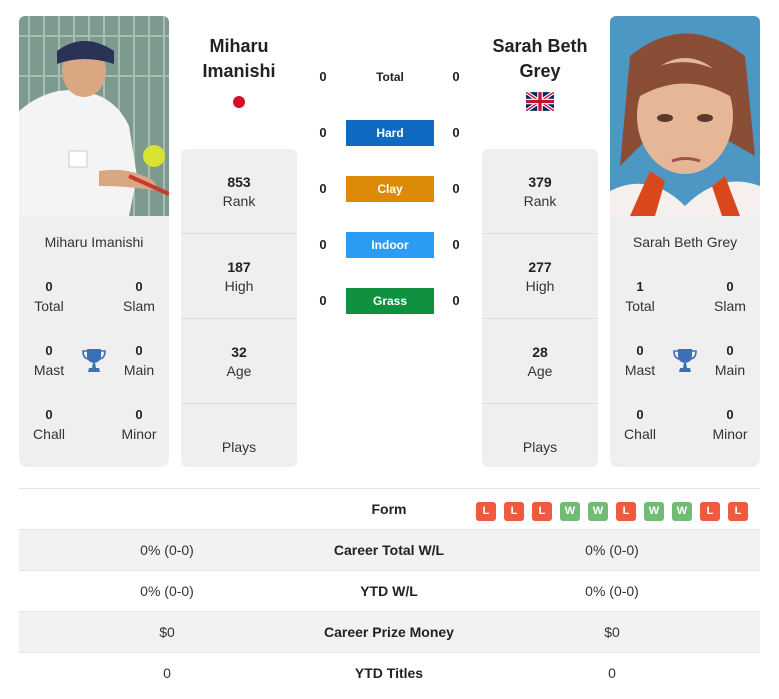  Describe the element at coordinates (239, 71) in the screenshot. I see `player-last-name: Imanishi` at that location.